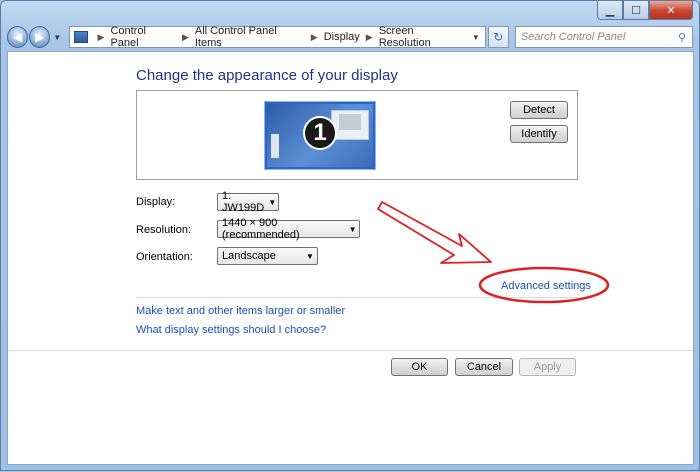 The image size is (700, 472). Describe the element at coordinates (682, 37) in the screenshot. I see `search-icon: ⚲` at that location.